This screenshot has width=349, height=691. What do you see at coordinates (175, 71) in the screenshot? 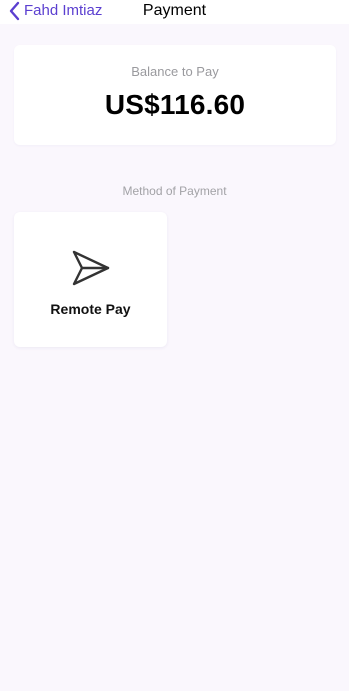
I see `balance-label: Balance to Pay` at bounding box center [175, 71].